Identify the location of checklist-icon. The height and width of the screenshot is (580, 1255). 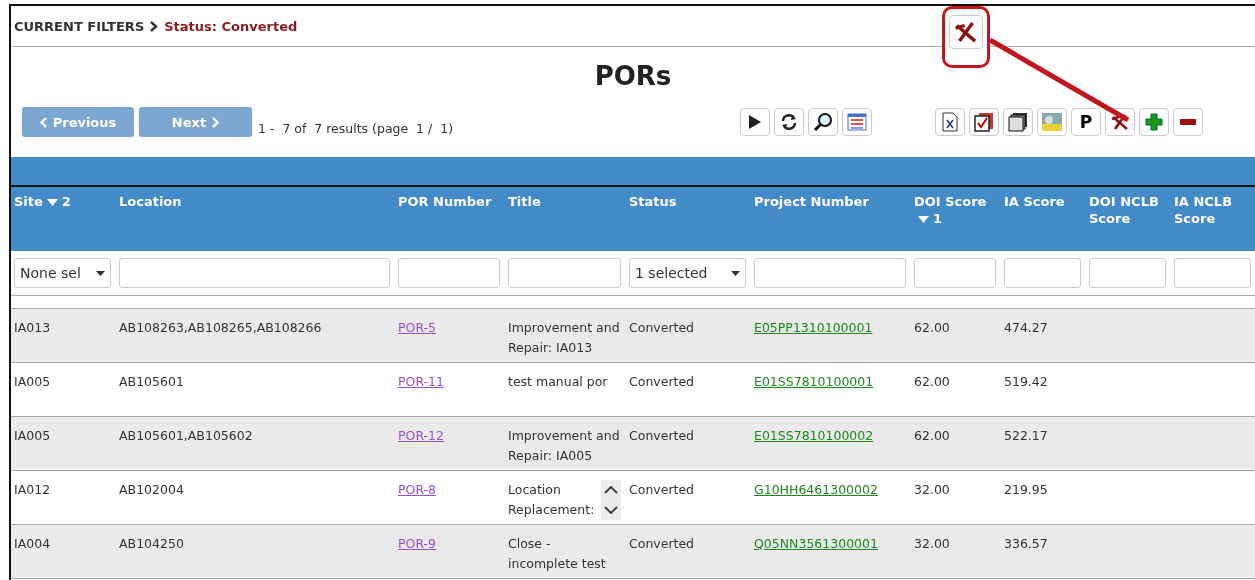
(984, 122).